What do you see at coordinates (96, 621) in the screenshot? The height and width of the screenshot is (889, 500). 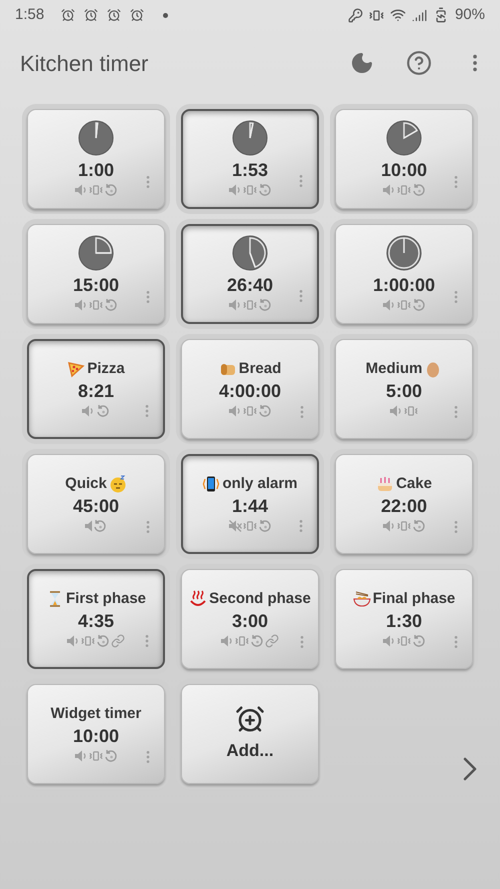 I see `timer-time: 4:35` at bounding box center [96, 621].